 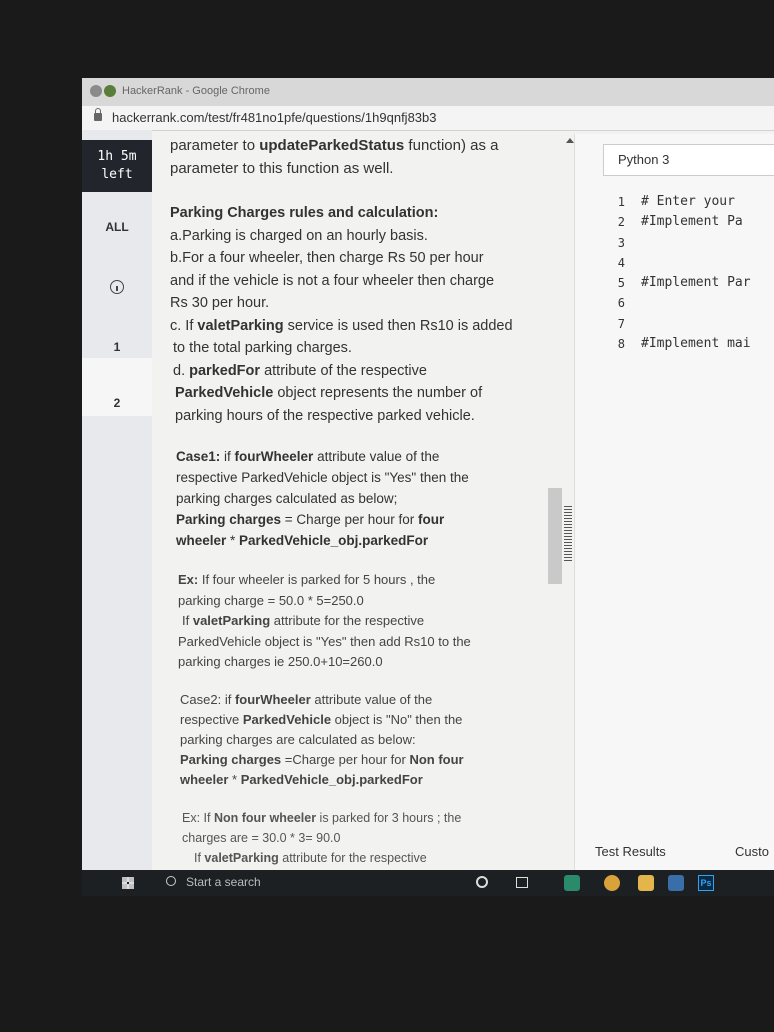 What do you see at coordinates (621, 202) in the screenshot?
I see `line-number: 1` at bounding box center [621, 202].